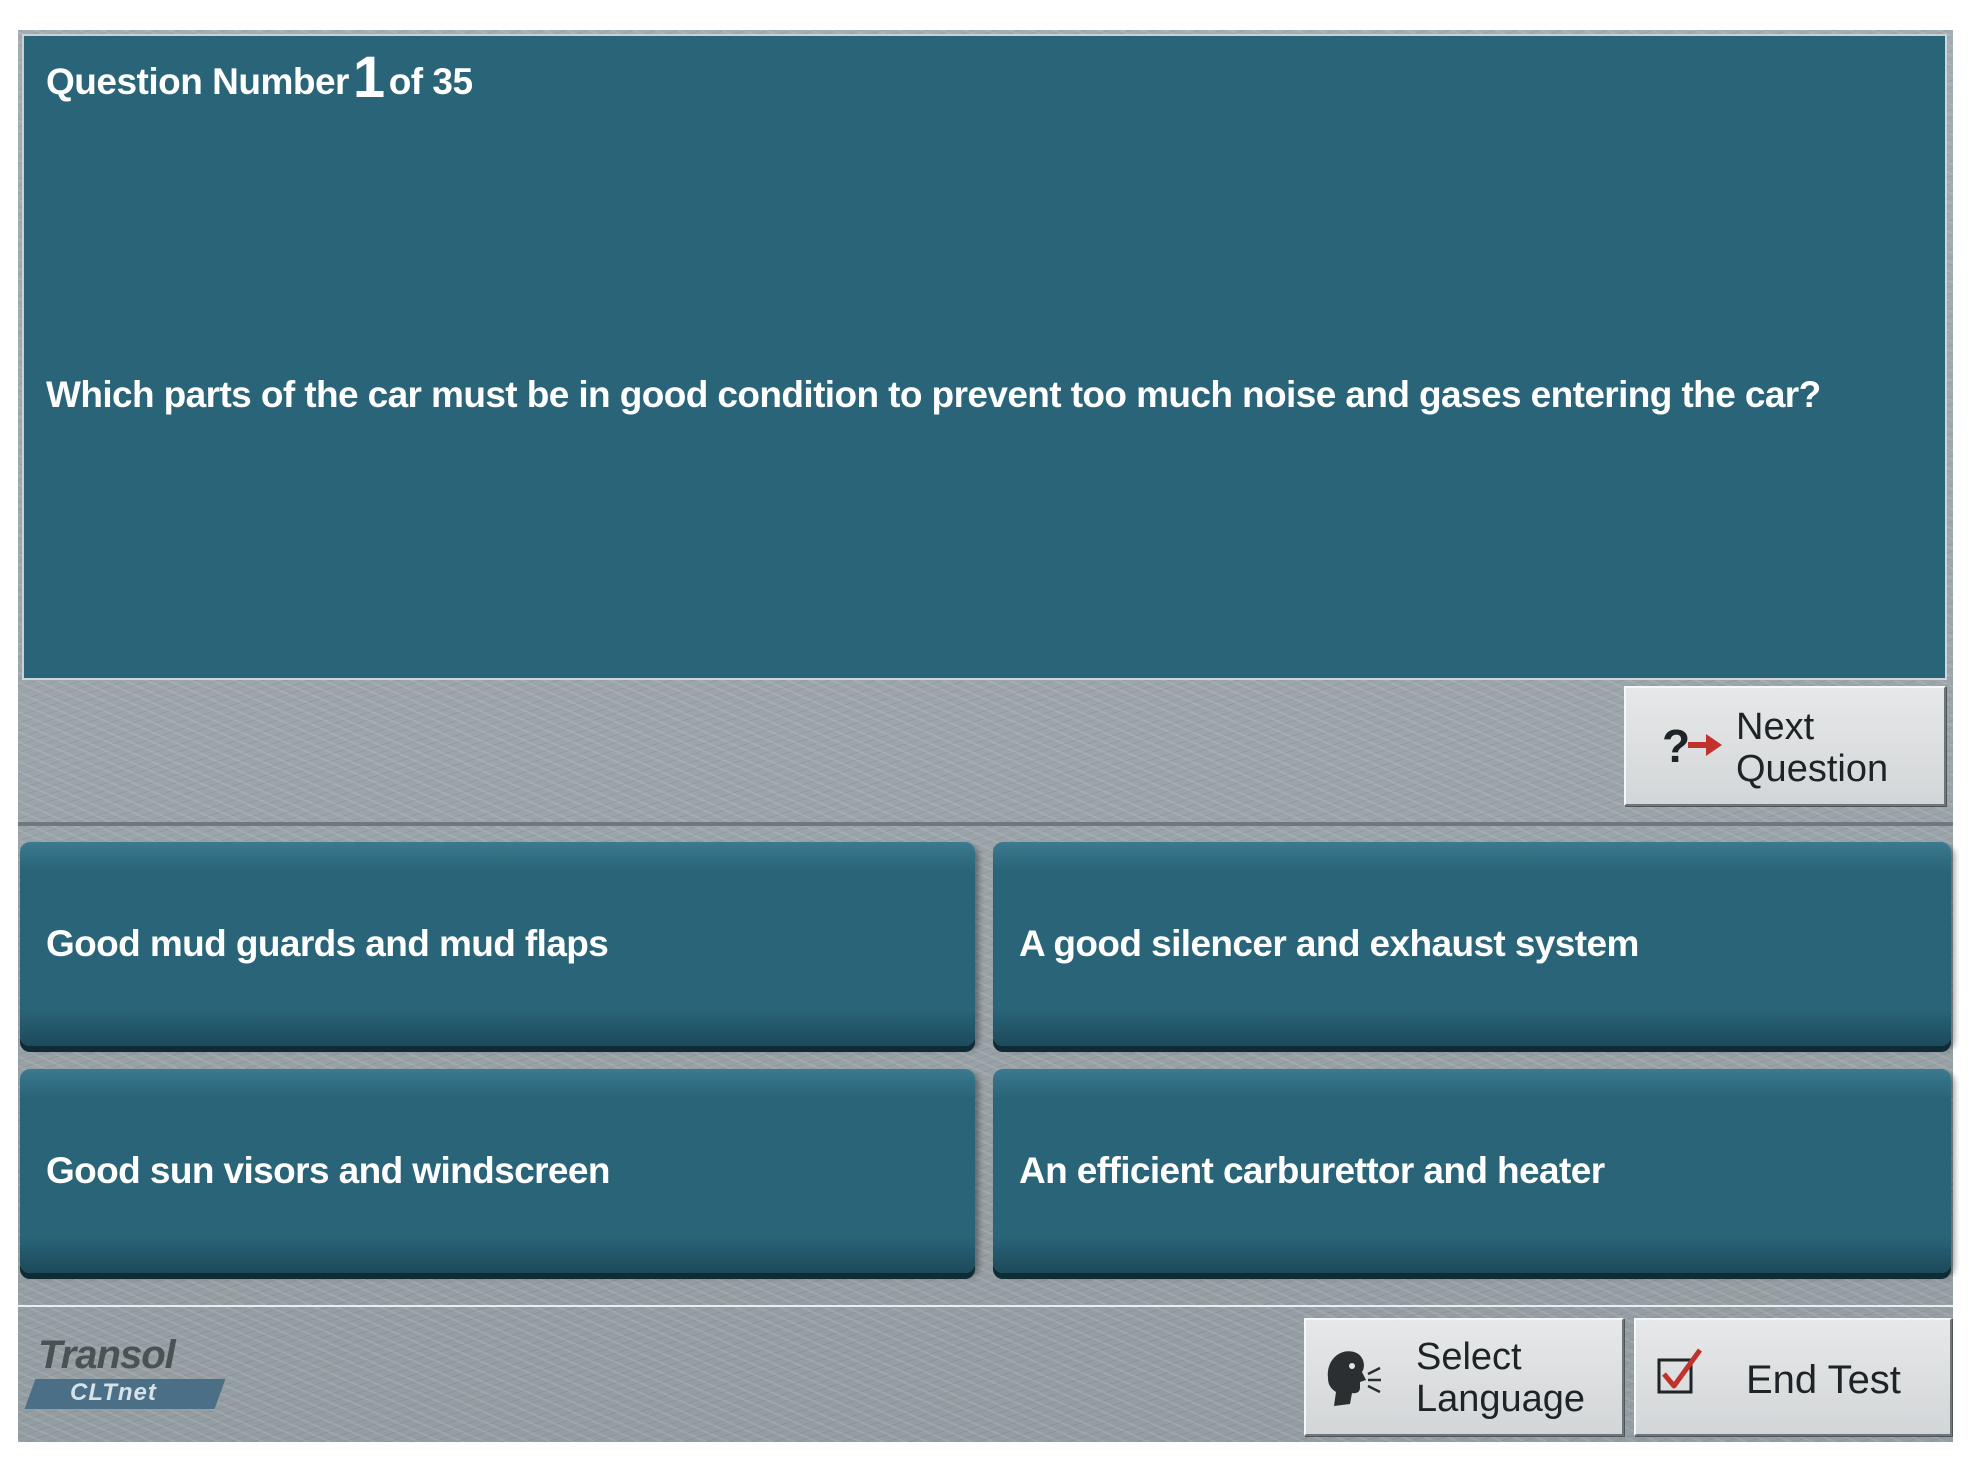 The width and height of the screenshot is (1972, 1460). I want to click on question-current-number: 1, so click(368, 77).